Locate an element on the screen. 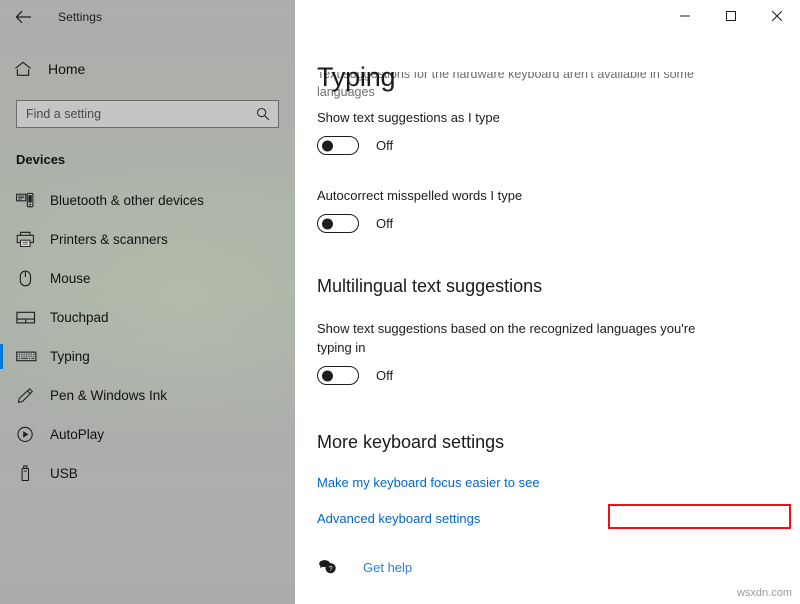 Image resolution: width=800 pixels, height=604 pixels. minimize-button is located at coordinates (685, 16).